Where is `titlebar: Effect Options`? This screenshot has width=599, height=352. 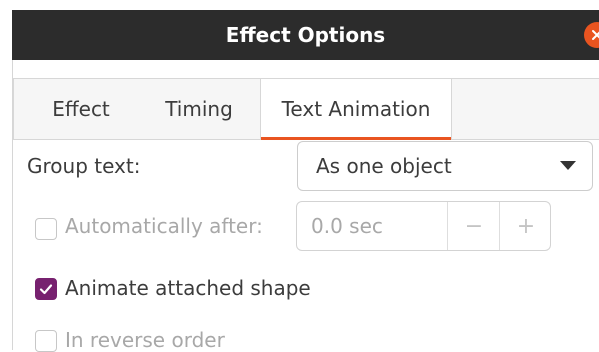 titlebar: Effect Options is located at coordinates (305, 35).